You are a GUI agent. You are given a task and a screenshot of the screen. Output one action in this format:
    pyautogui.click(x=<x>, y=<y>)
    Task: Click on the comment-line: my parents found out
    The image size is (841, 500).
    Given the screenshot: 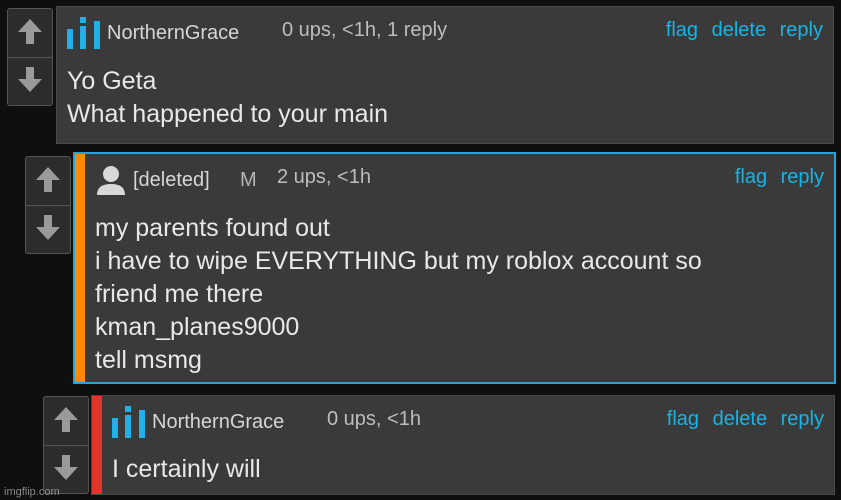 What is the action you would take?
    pyautogui.click(x=212, y=228)
    